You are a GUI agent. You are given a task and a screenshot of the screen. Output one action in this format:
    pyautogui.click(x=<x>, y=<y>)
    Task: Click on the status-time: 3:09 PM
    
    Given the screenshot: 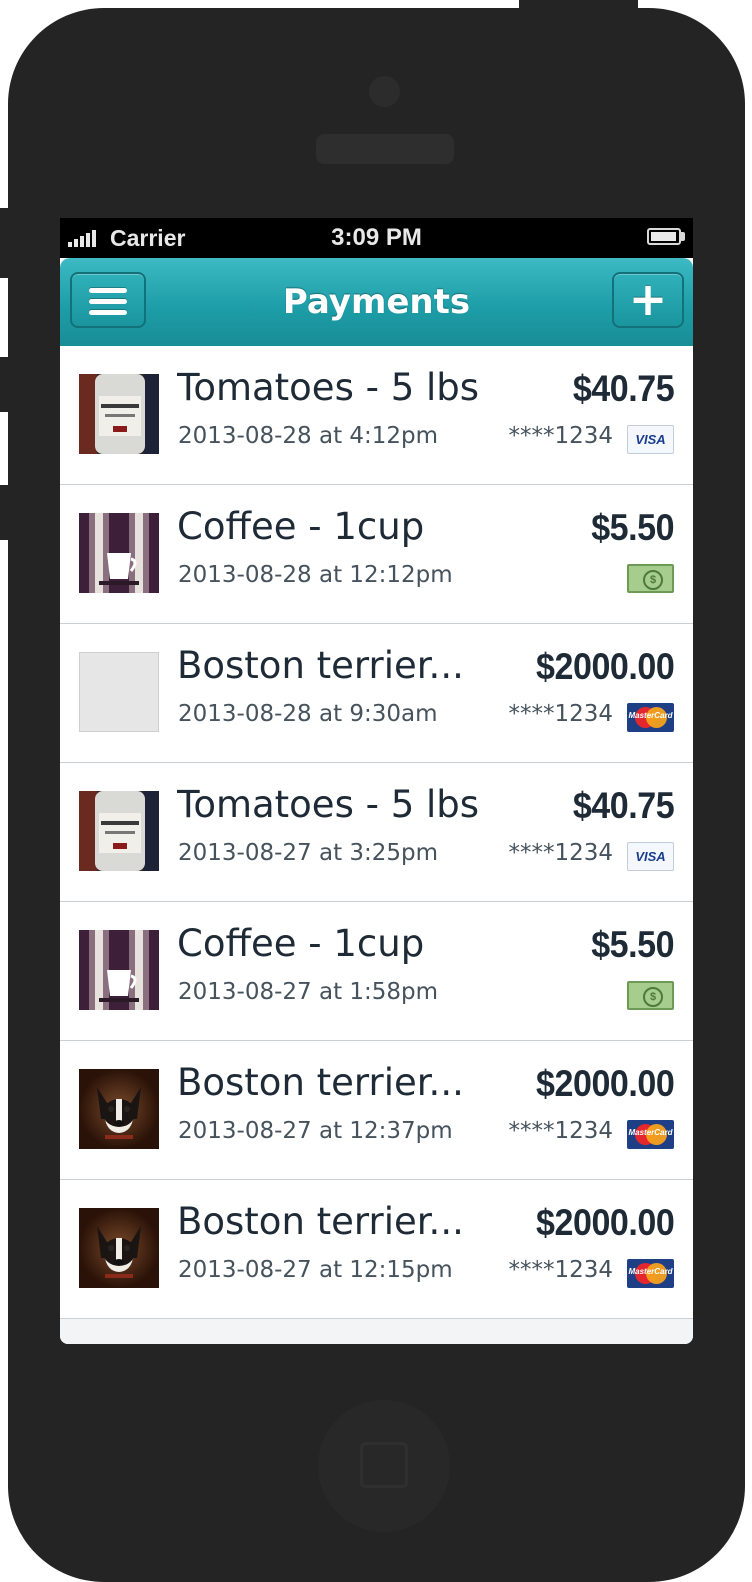 What is the action you would take?
    pyautogui.click(x=376, y=237)
    